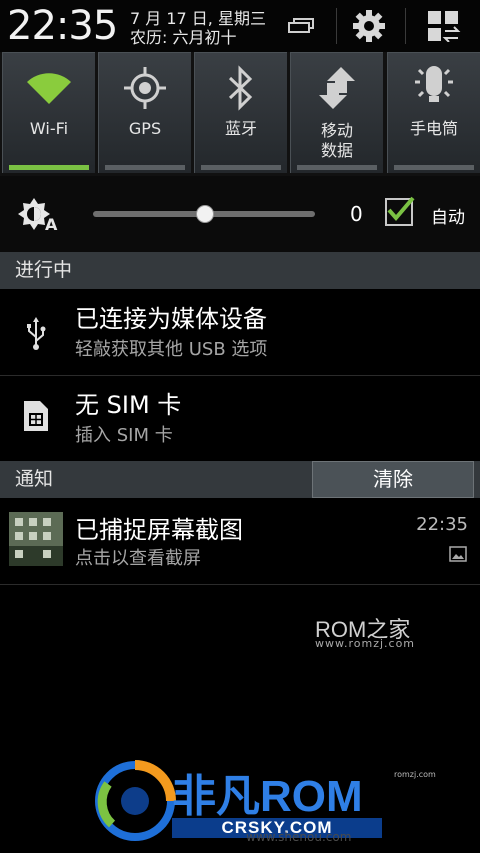  I want to click on quick-settings-panel: Wi-Fi GPS 蓝牙 移动 数据 手电筒, so click(240, 114).